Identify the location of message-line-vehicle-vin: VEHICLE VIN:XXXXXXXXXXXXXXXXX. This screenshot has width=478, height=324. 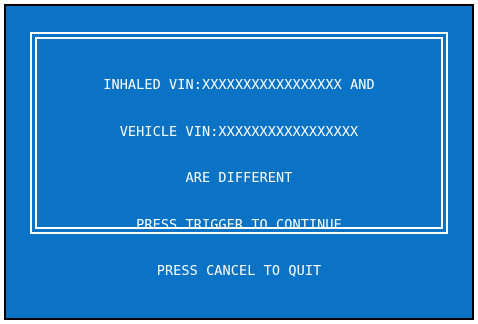
(239, 131).